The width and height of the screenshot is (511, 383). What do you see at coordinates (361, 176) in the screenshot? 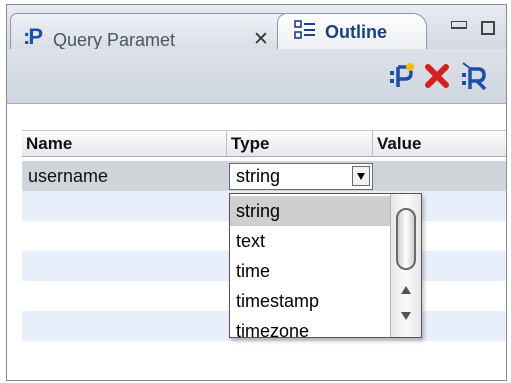
I see `chevron-down-icon` at bounding box center [361, 176].